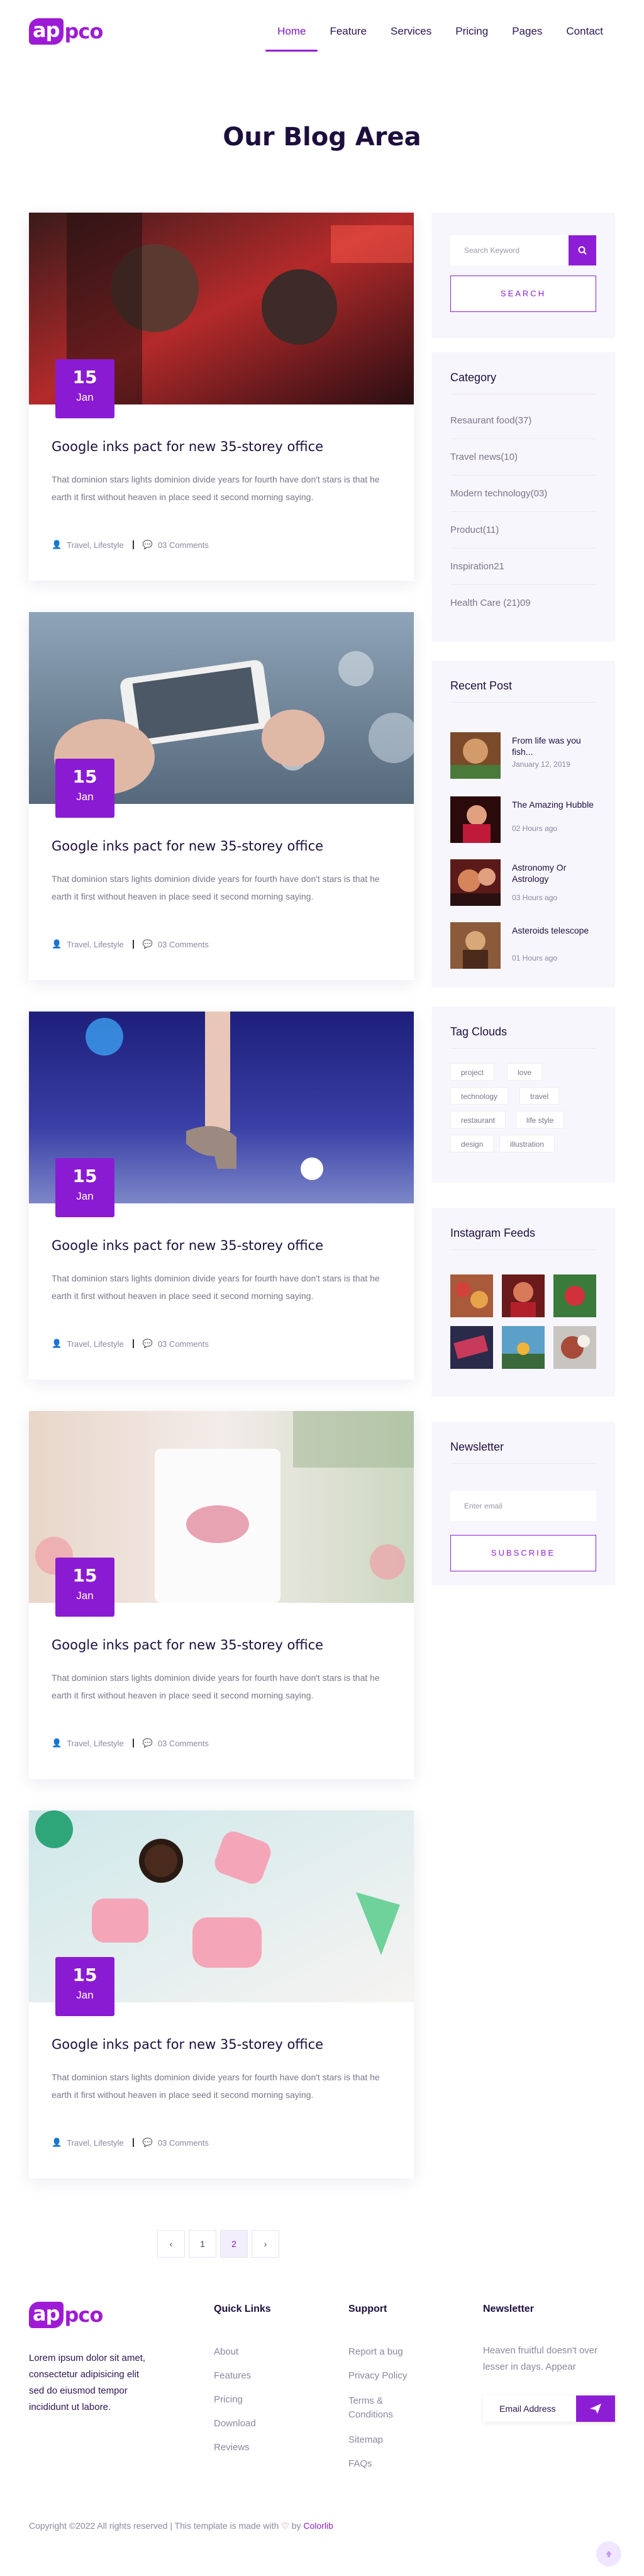  Describe the element at coordinates (535, 958) in the screenshot. I see `recent-post-date: 01 Hours ago` at that location.